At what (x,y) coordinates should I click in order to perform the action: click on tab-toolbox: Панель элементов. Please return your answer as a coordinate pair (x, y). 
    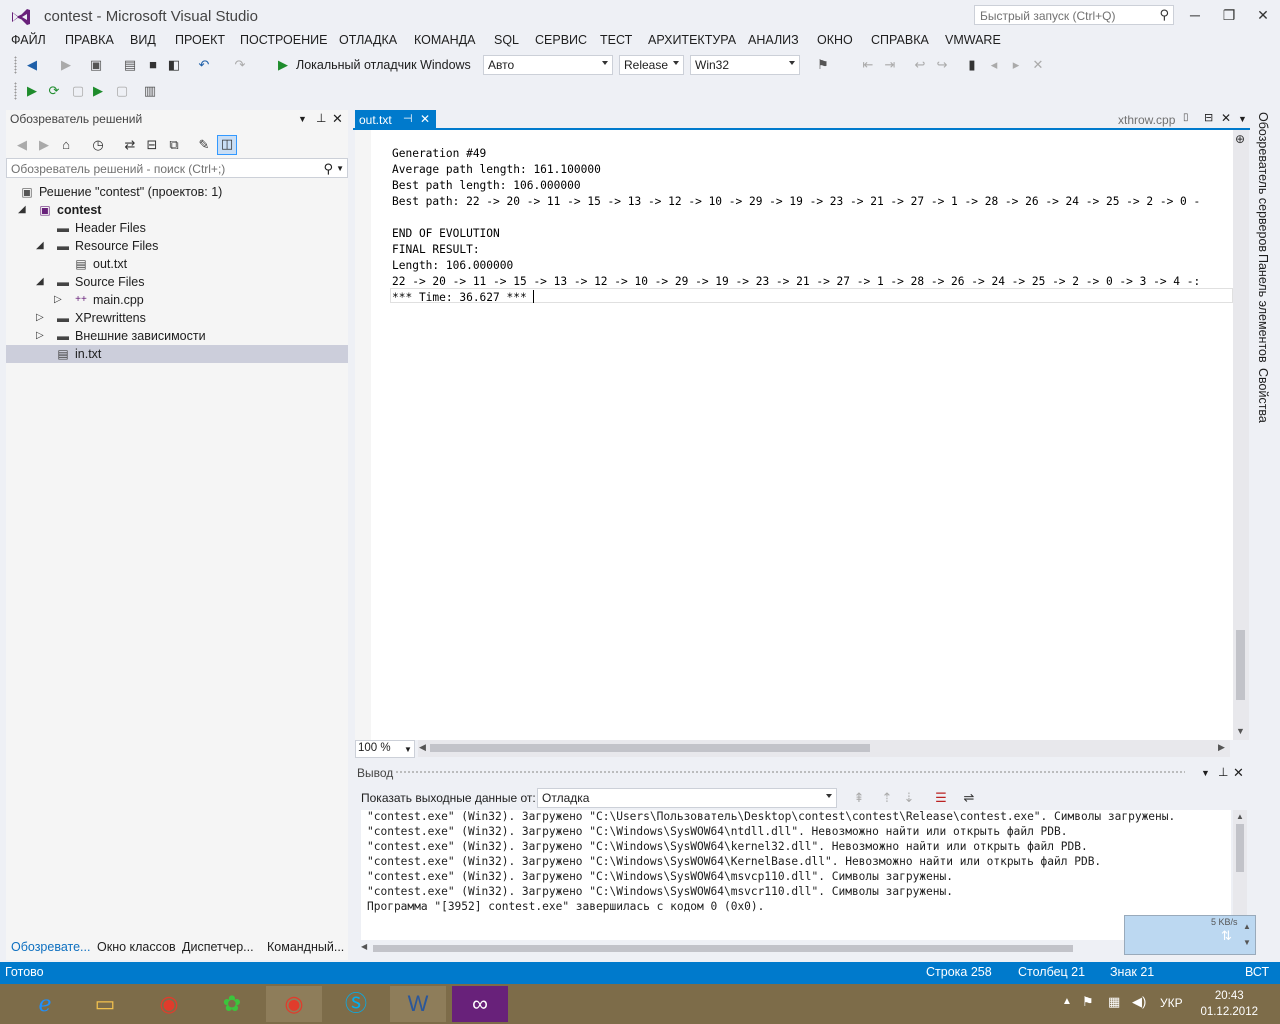
    Looking at the image, I should click on (1263, 308).